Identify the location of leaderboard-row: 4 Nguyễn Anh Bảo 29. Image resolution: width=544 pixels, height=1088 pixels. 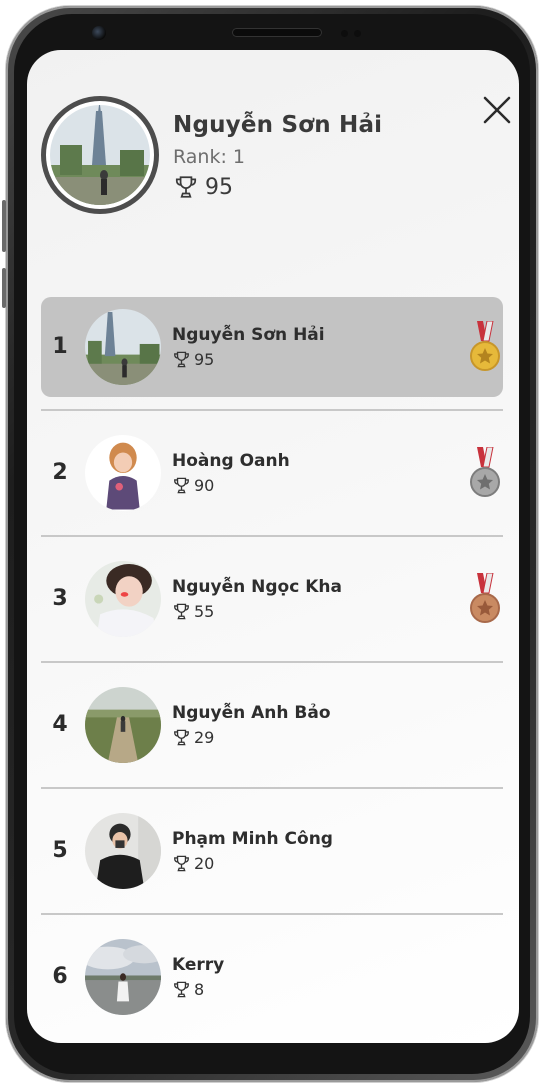
(272, 725).